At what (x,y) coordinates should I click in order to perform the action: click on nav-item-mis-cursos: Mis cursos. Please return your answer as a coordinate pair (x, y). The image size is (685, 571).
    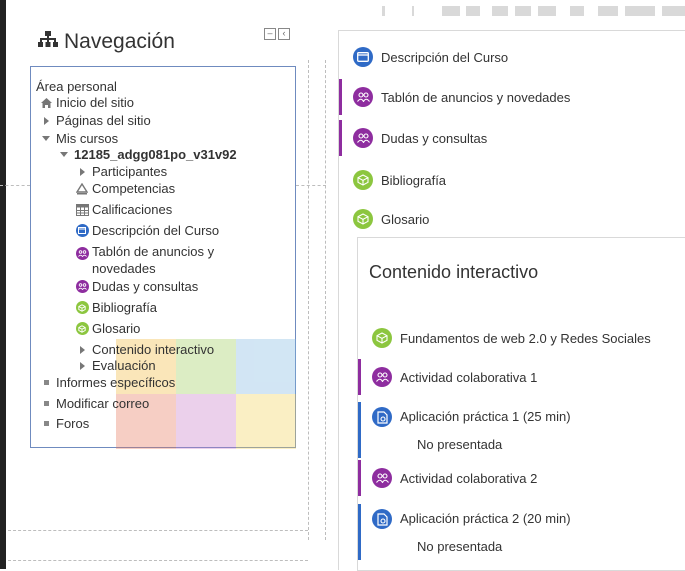
    Looking at the image, I should click on (78, 138).